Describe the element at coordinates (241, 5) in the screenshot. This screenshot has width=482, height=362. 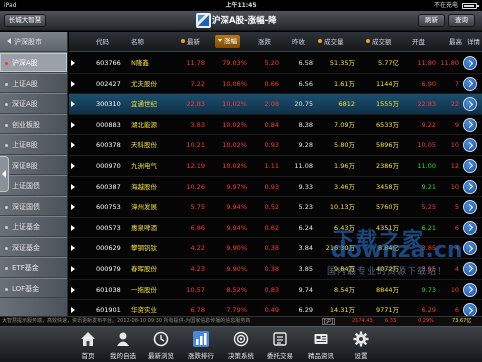
I see `clock: 上午11:45` at that location.